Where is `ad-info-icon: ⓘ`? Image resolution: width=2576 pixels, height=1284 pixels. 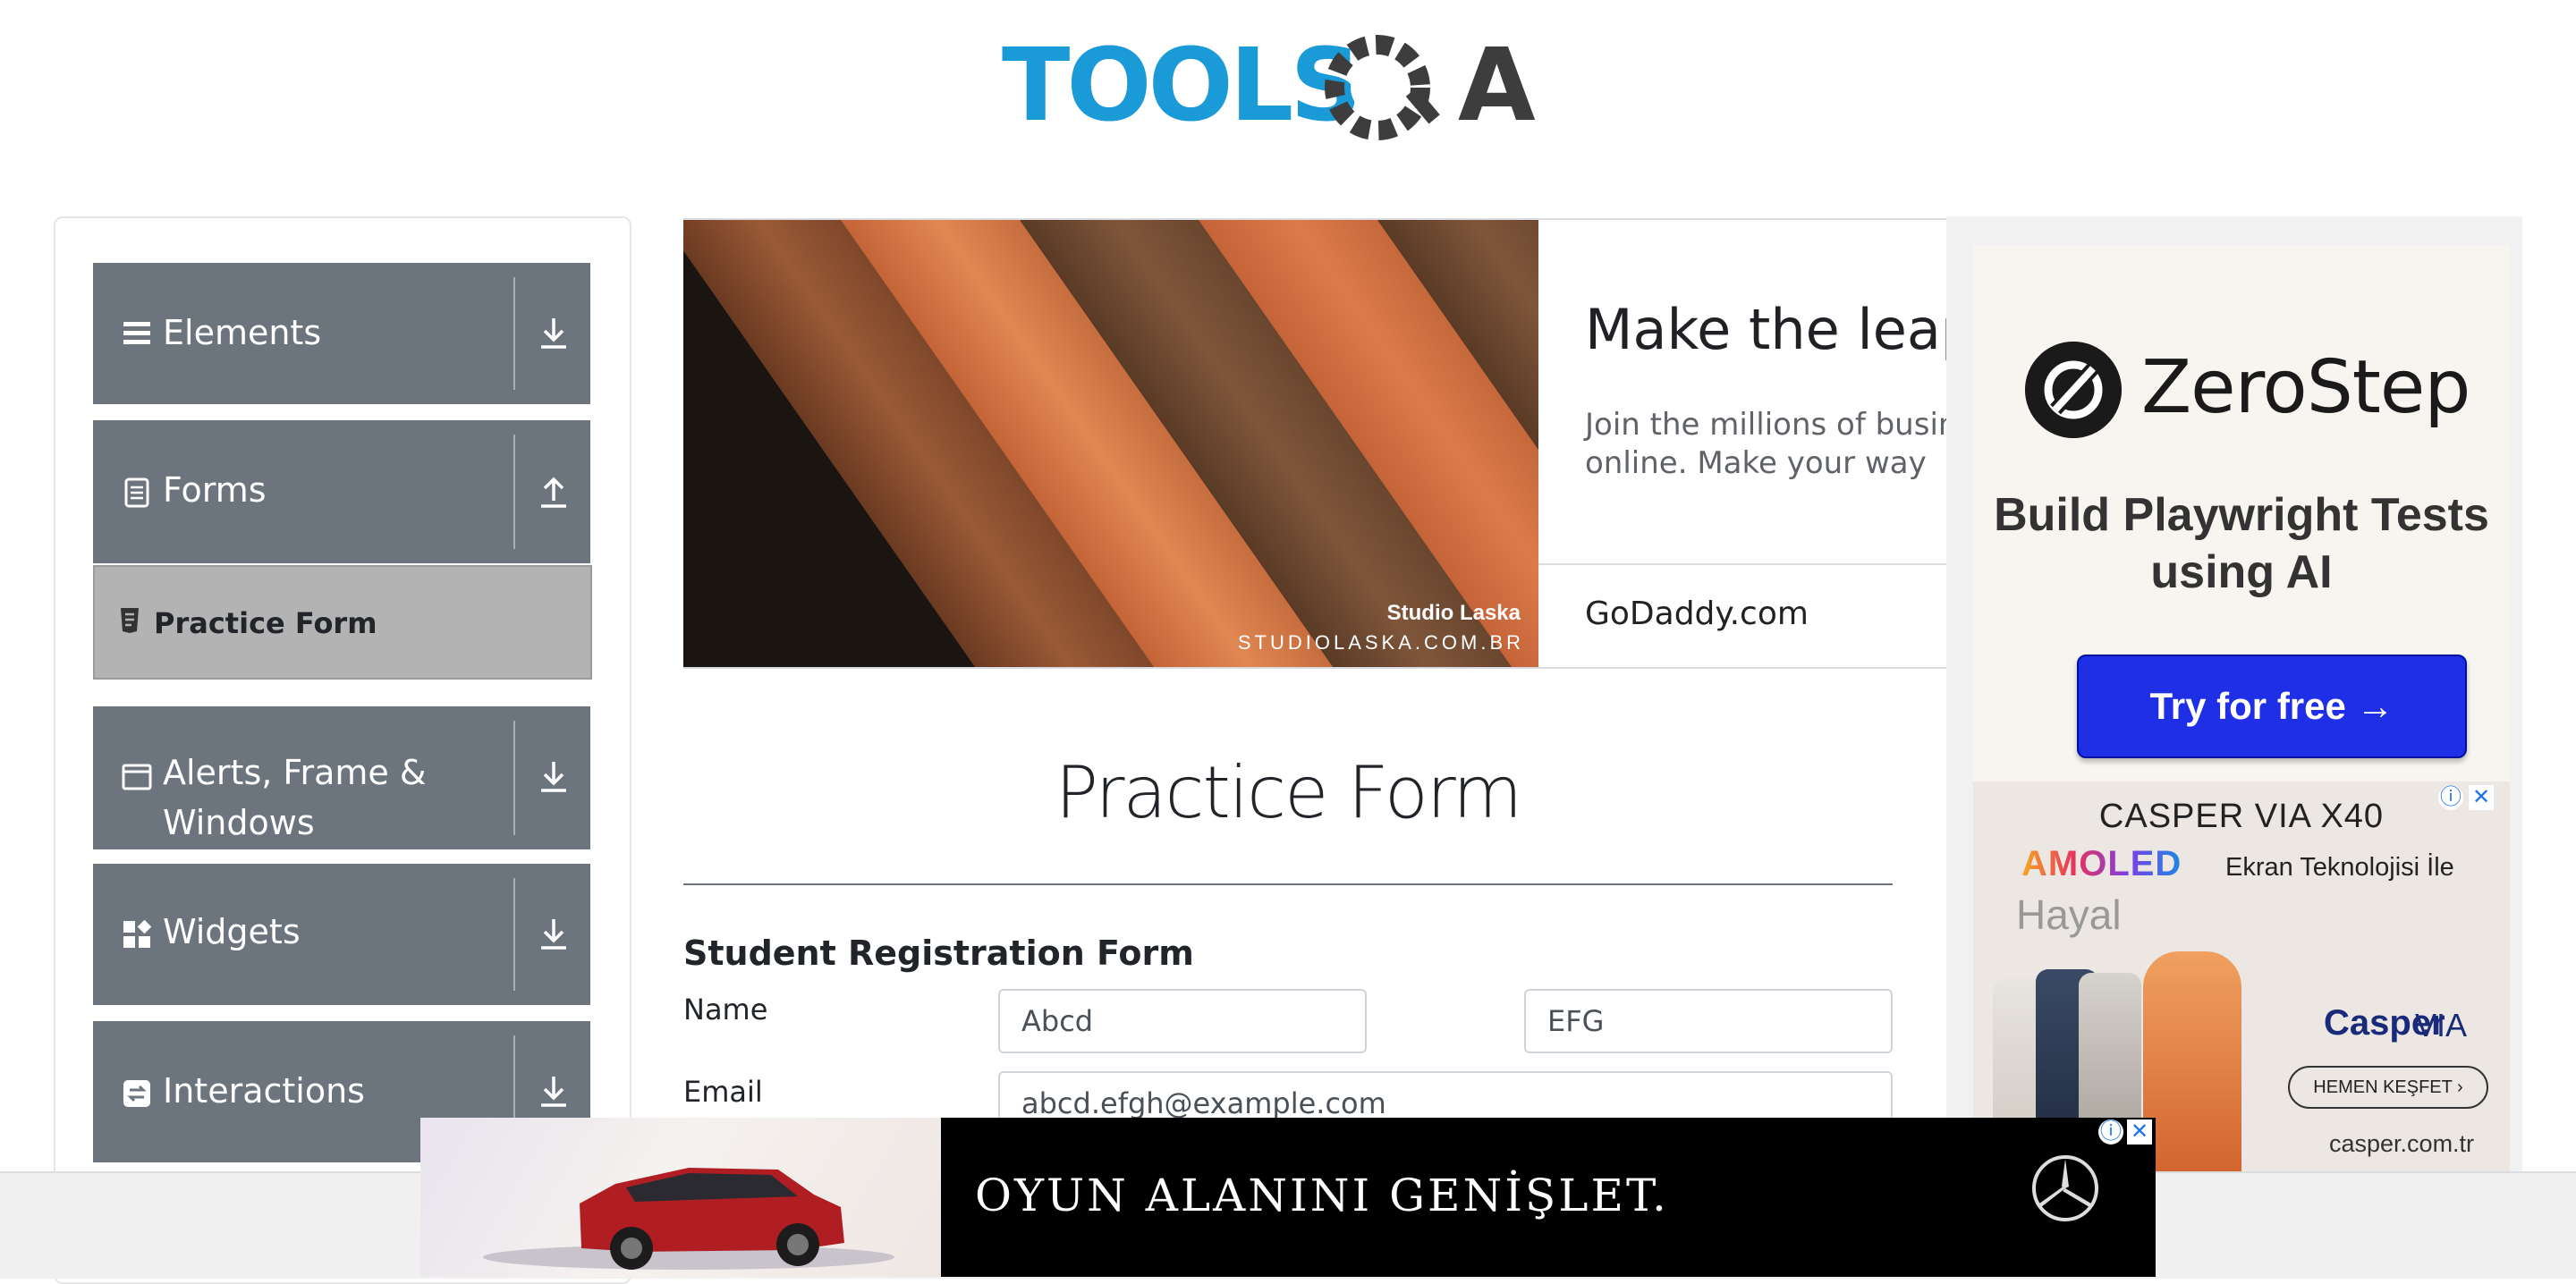 ad-info-icon: ⓘ is located at coordinates (2110, 1132).